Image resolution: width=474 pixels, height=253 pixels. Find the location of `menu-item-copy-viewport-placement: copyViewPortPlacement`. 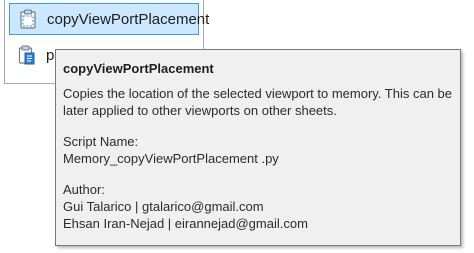

menu-item-copy-viewport-placement: copyViewPortPlacement is located at coordinates (109, 19).